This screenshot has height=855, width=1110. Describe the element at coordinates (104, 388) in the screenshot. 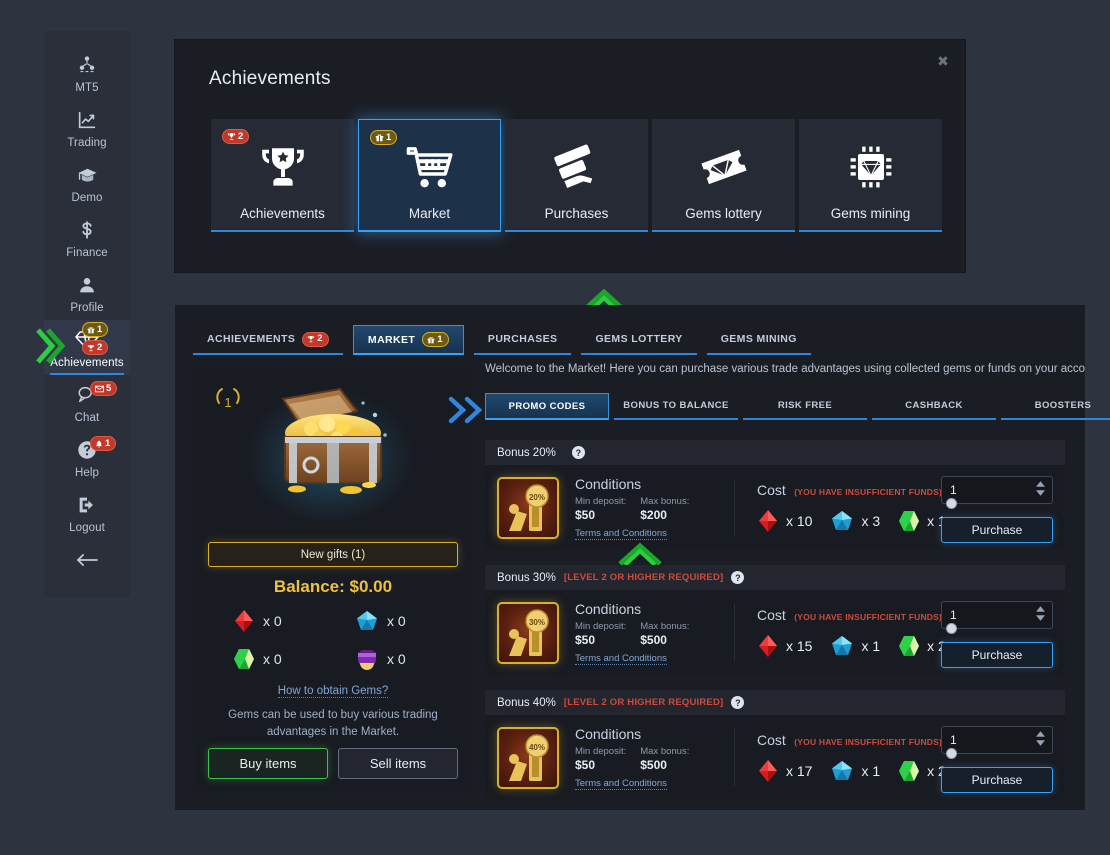

I see `badge-mail-count: 5` at that location.